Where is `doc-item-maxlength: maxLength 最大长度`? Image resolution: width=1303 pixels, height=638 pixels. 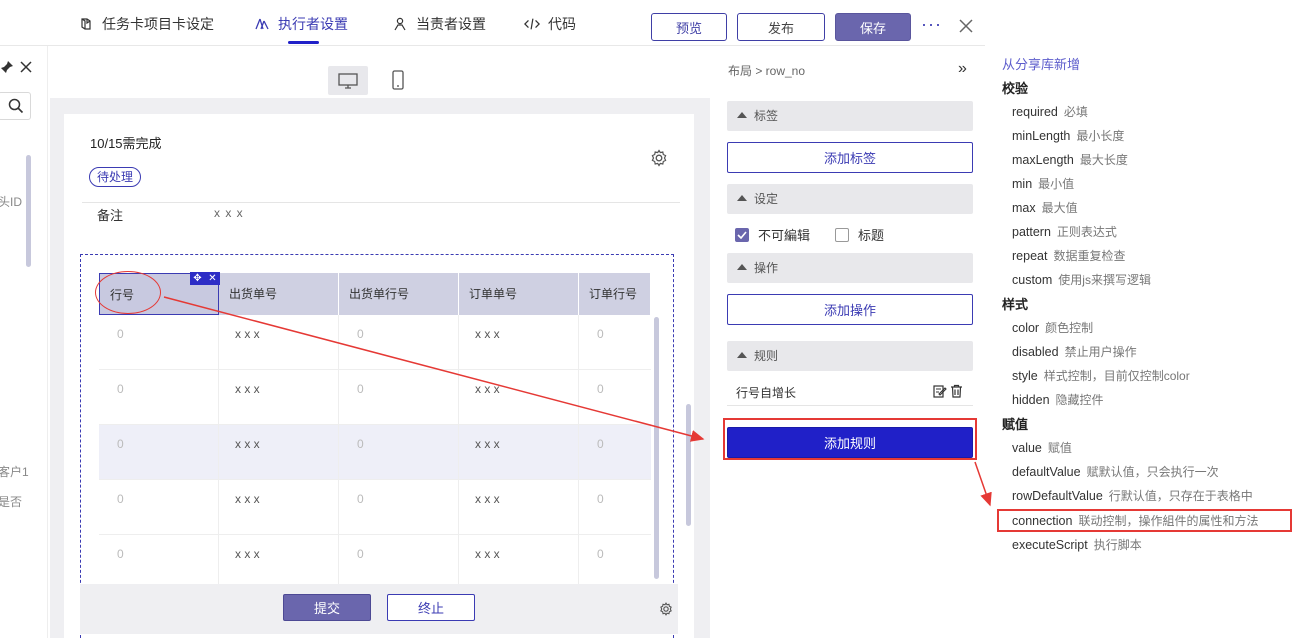
doc-item-maxlength: maxLength 最大长度 is located at coordinates (1070, 159).